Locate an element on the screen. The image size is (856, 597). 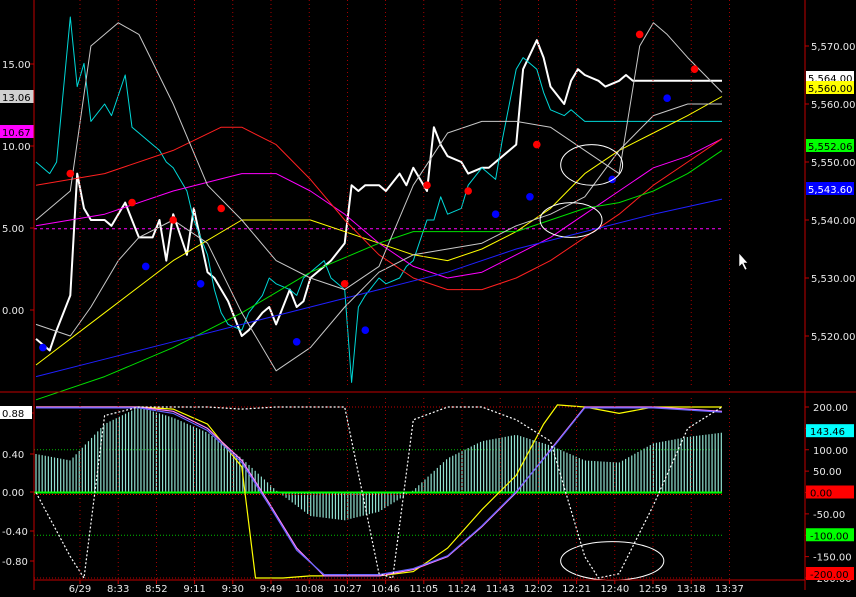
right-value-tag: 5,543.60 is located at coordinates (830, 189).